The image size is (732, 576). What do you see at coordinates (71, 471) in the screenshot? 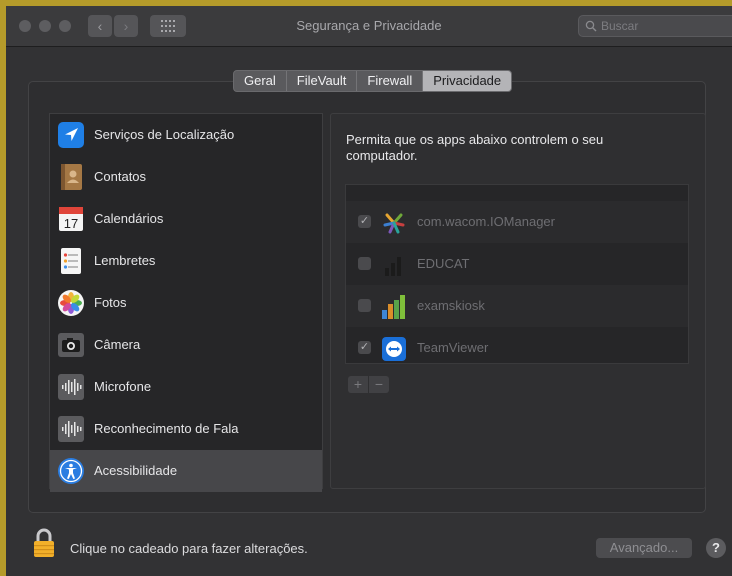
I see `accessibility-icon` at bounding box center [71, 471].